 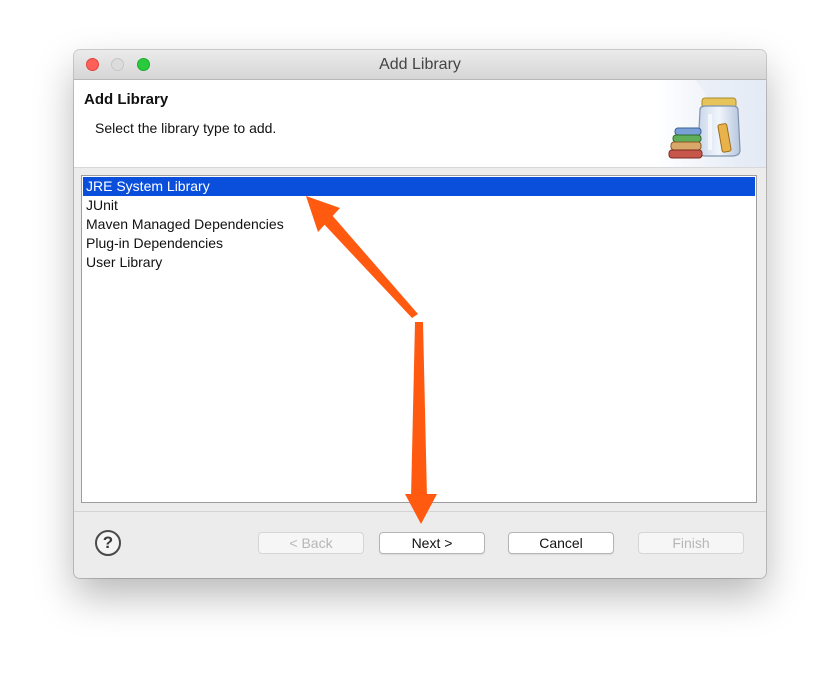 I want to click on window-title: Add Library, so click(x=420, y=64).